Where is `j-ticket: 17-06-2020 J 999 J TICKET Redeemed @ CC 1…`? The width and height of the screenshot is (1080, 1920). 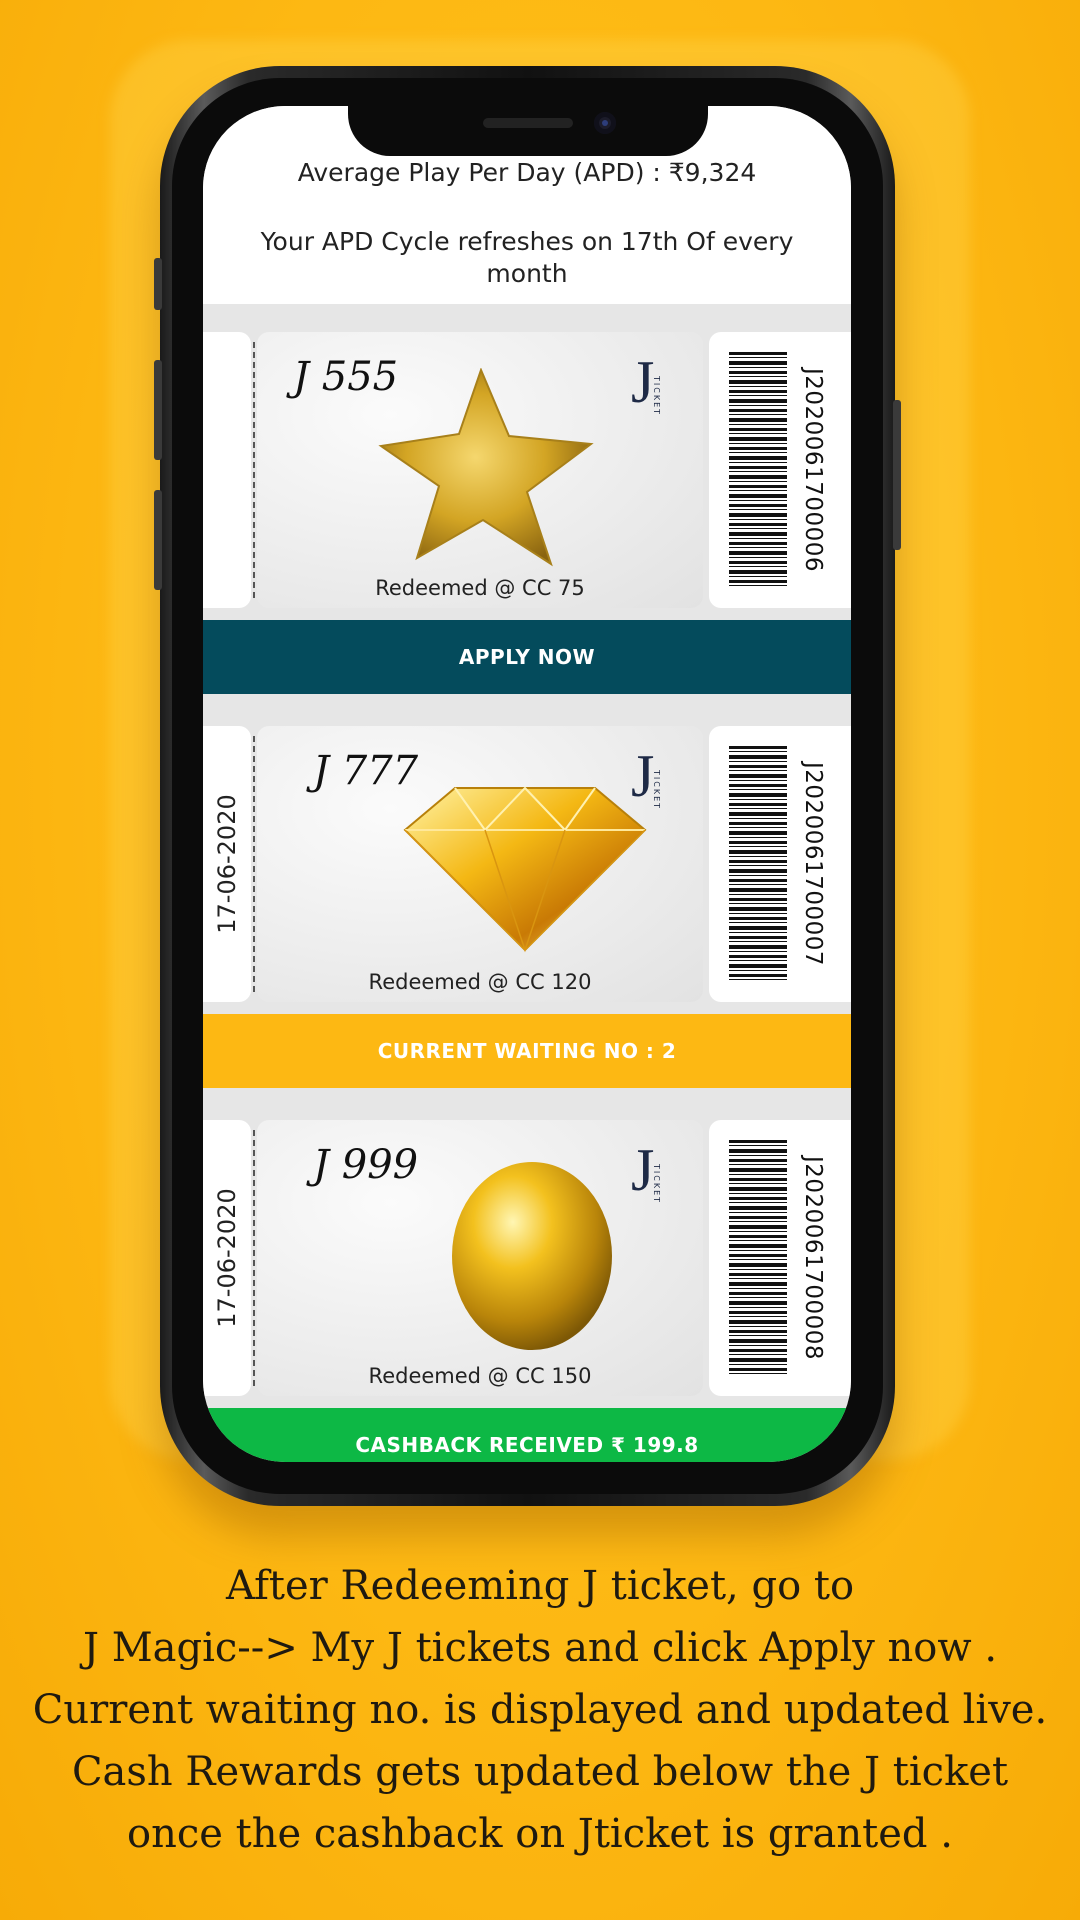
j-ticket: 17-06-2020 J 999 J TICKET Redeemed @ CC 1… is located at coordinates (527, 1258).